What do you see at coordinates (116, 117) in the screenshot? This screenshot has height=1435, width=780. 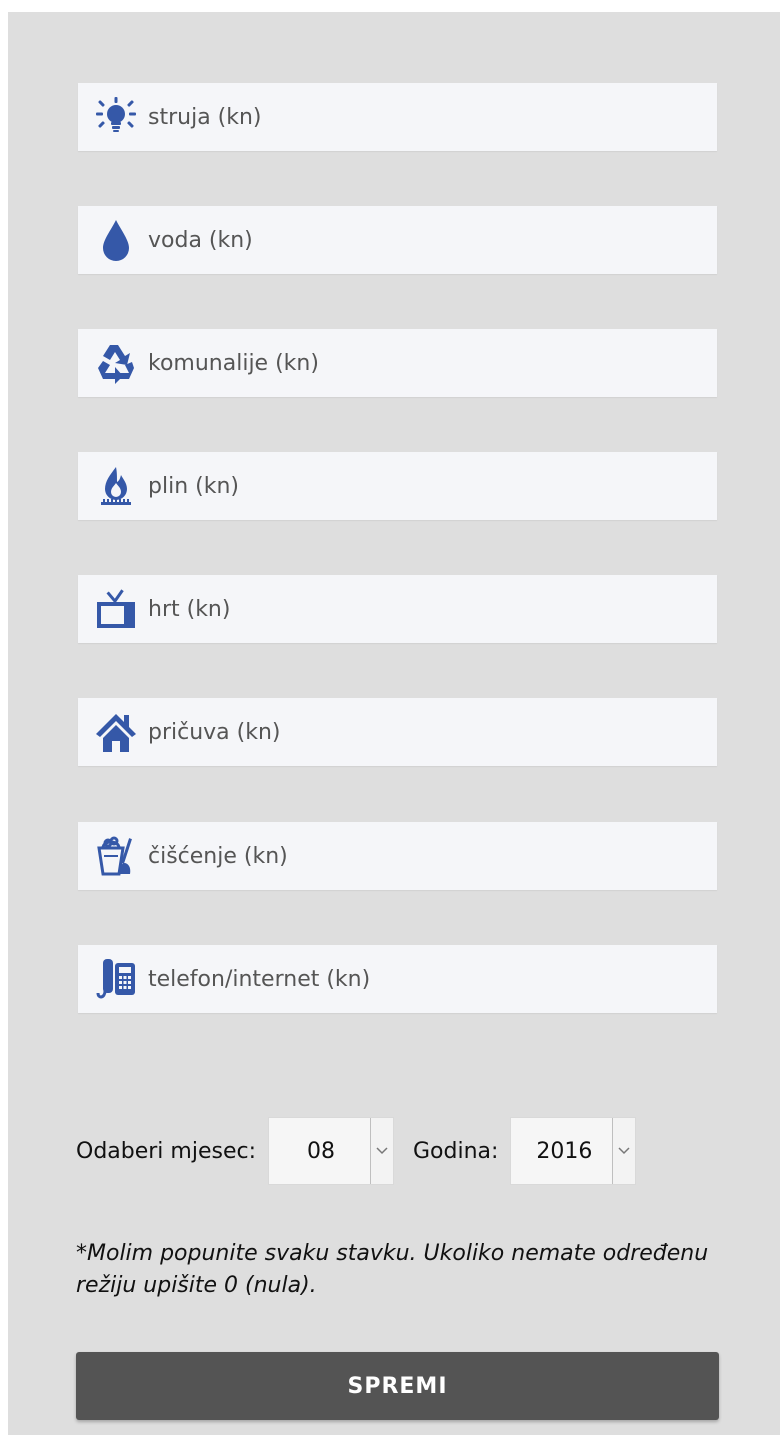 I see `lightbulb-icon` at bounding box center [116, 117].